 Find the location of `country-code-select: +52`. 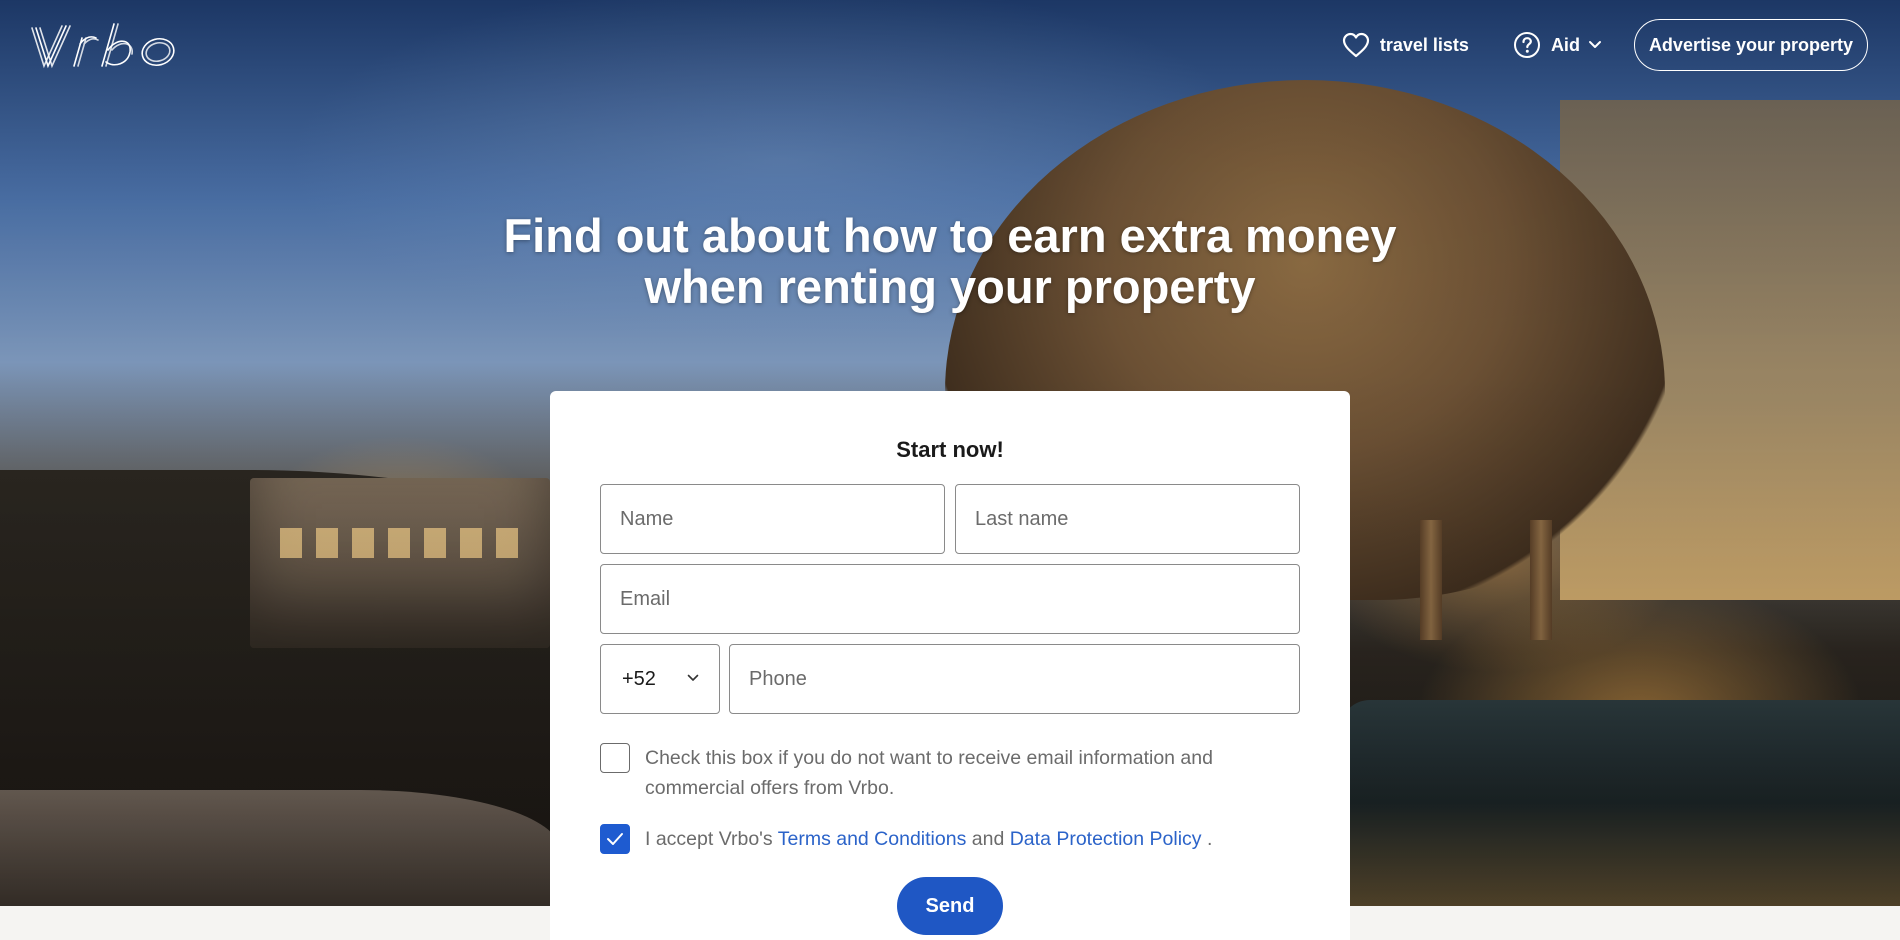

country-code-select: +52 is located at coordinates (660, 679).